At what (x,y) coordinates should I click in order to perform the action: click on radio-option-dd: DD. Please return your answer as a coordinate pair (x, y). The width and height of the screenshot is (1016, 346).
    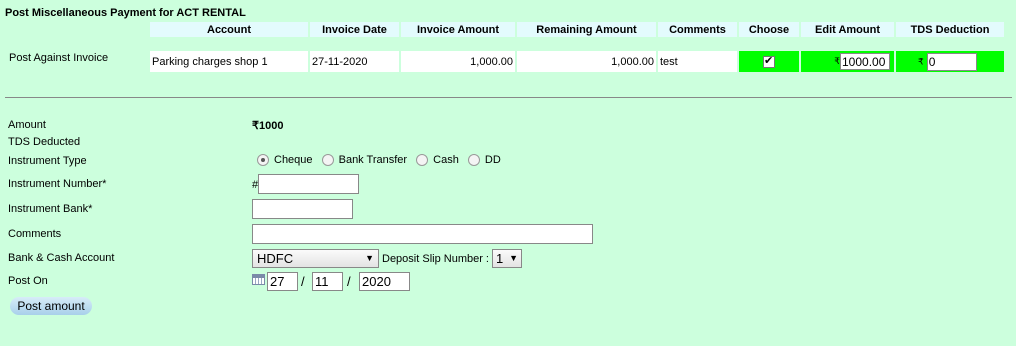
    Looking at the image, I should click on (484, 160).